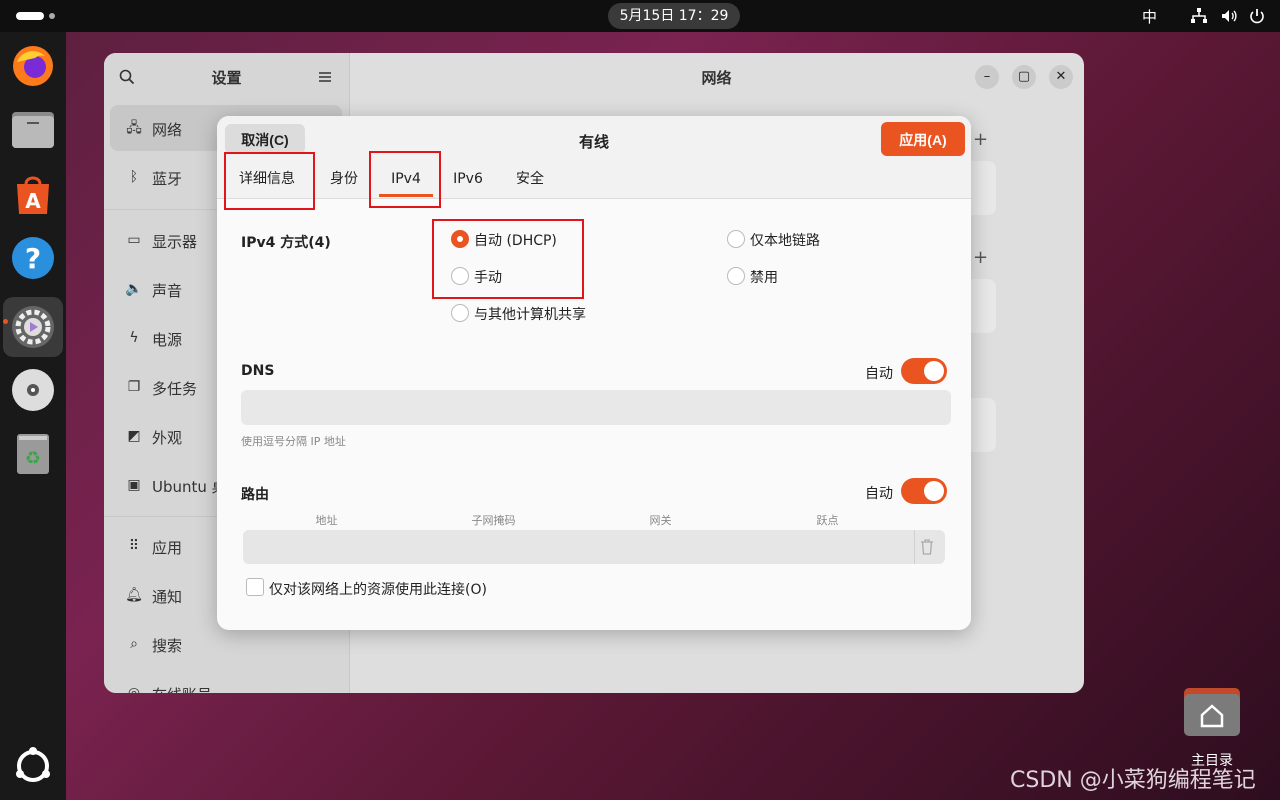 This screenshot has width=1280, height=800. I want to click on dialog-title: 有线, so click(593, 142).